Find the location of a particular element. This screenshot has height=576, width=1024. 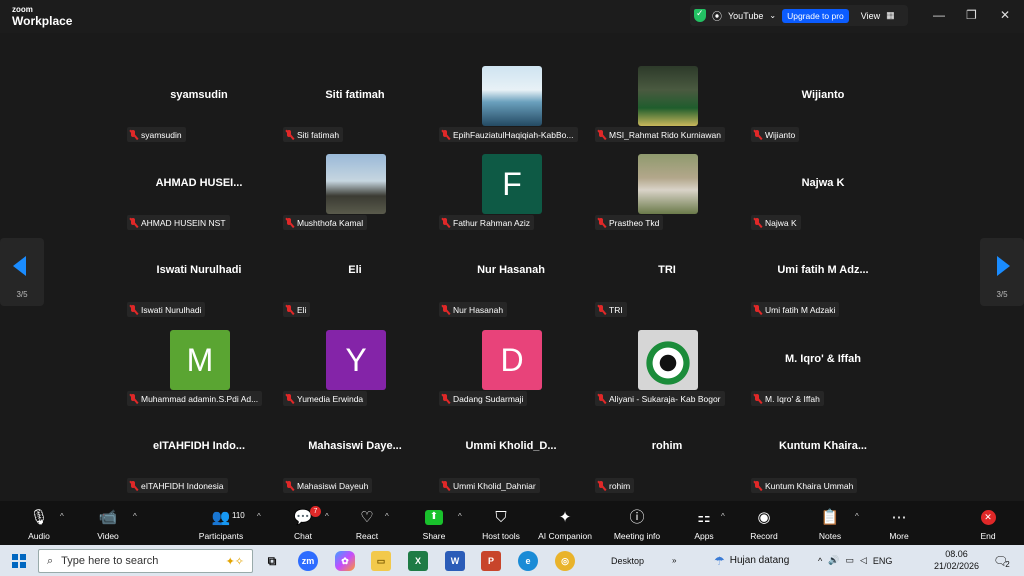

participant-tile: Wijianto Wijianto is located at coordinates (823, 107).